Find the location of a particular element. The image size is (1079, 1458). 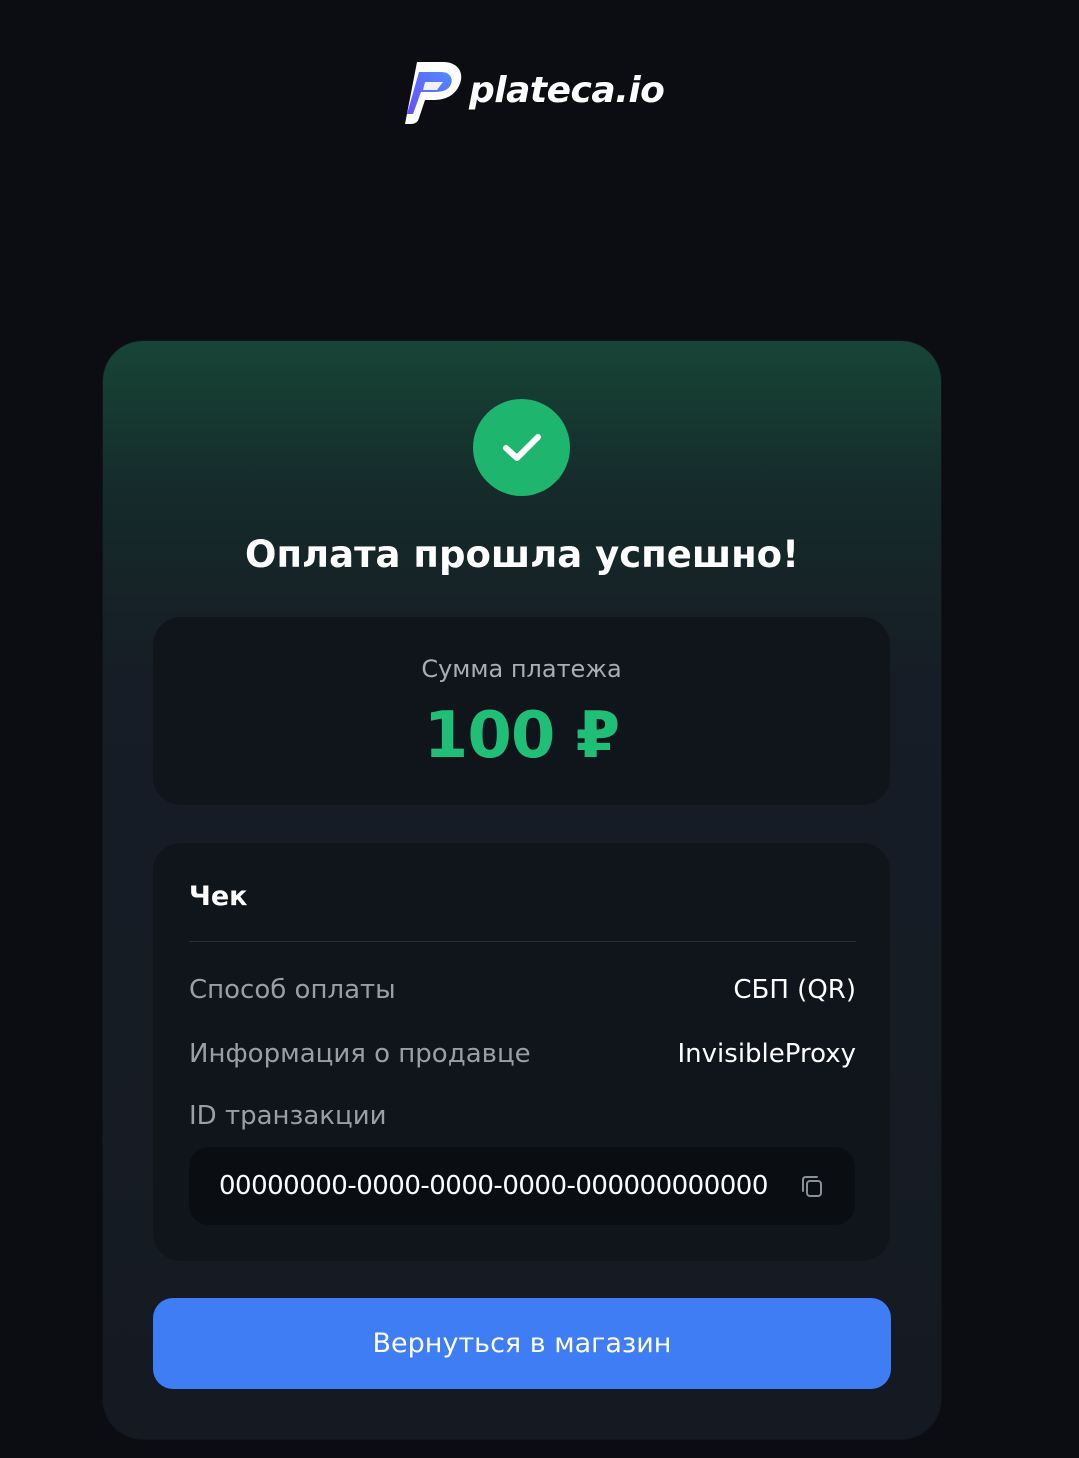

seller-info-row: Информация о продавце InvisibleProxy is located at coordinates (522, 1054).